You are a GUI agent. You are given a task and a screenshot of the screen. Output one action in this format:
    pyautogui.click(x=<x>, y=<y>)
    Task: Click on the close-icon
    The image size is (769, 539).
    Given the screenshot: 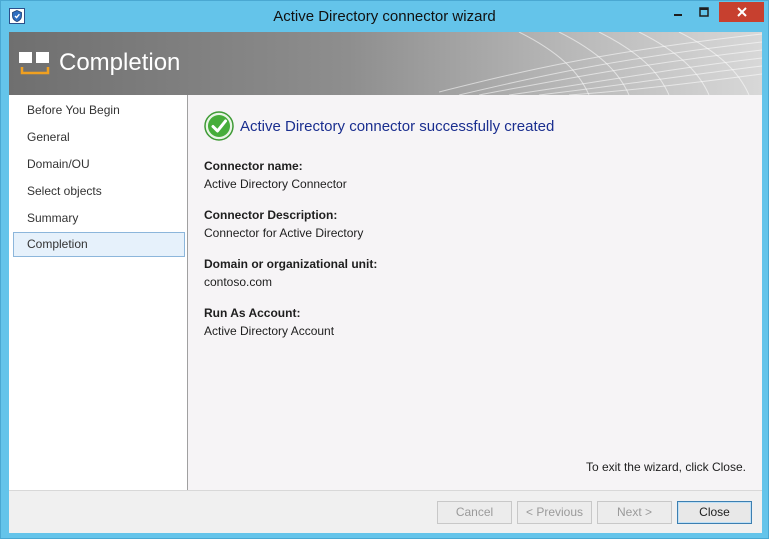 What is the action you would take?
    pyautogui.click(x=741, y=12)
    